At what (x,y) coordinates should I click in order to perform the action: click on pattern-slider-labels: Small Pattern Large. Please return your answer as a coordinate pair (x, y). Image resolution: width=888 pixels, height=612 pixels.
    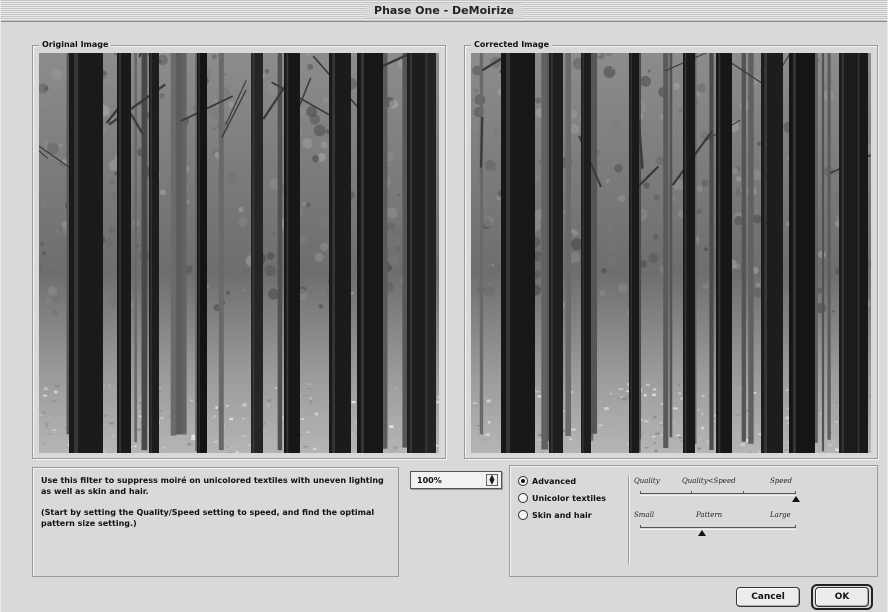
    Looking at the image, I should click on (717, 515).